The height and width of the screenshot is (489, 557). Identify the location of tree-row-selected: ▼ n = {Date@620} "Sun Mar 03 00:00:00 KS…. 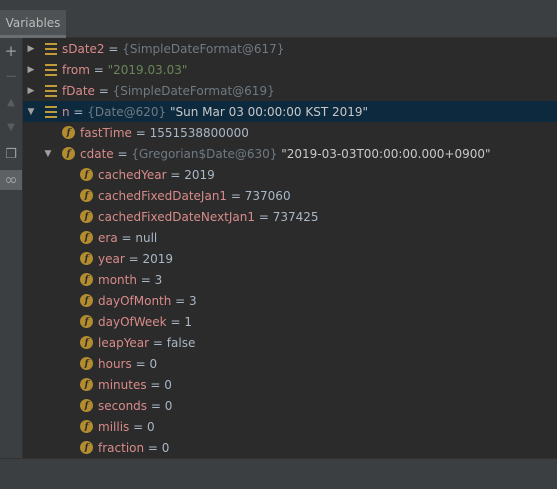
(290, 111).